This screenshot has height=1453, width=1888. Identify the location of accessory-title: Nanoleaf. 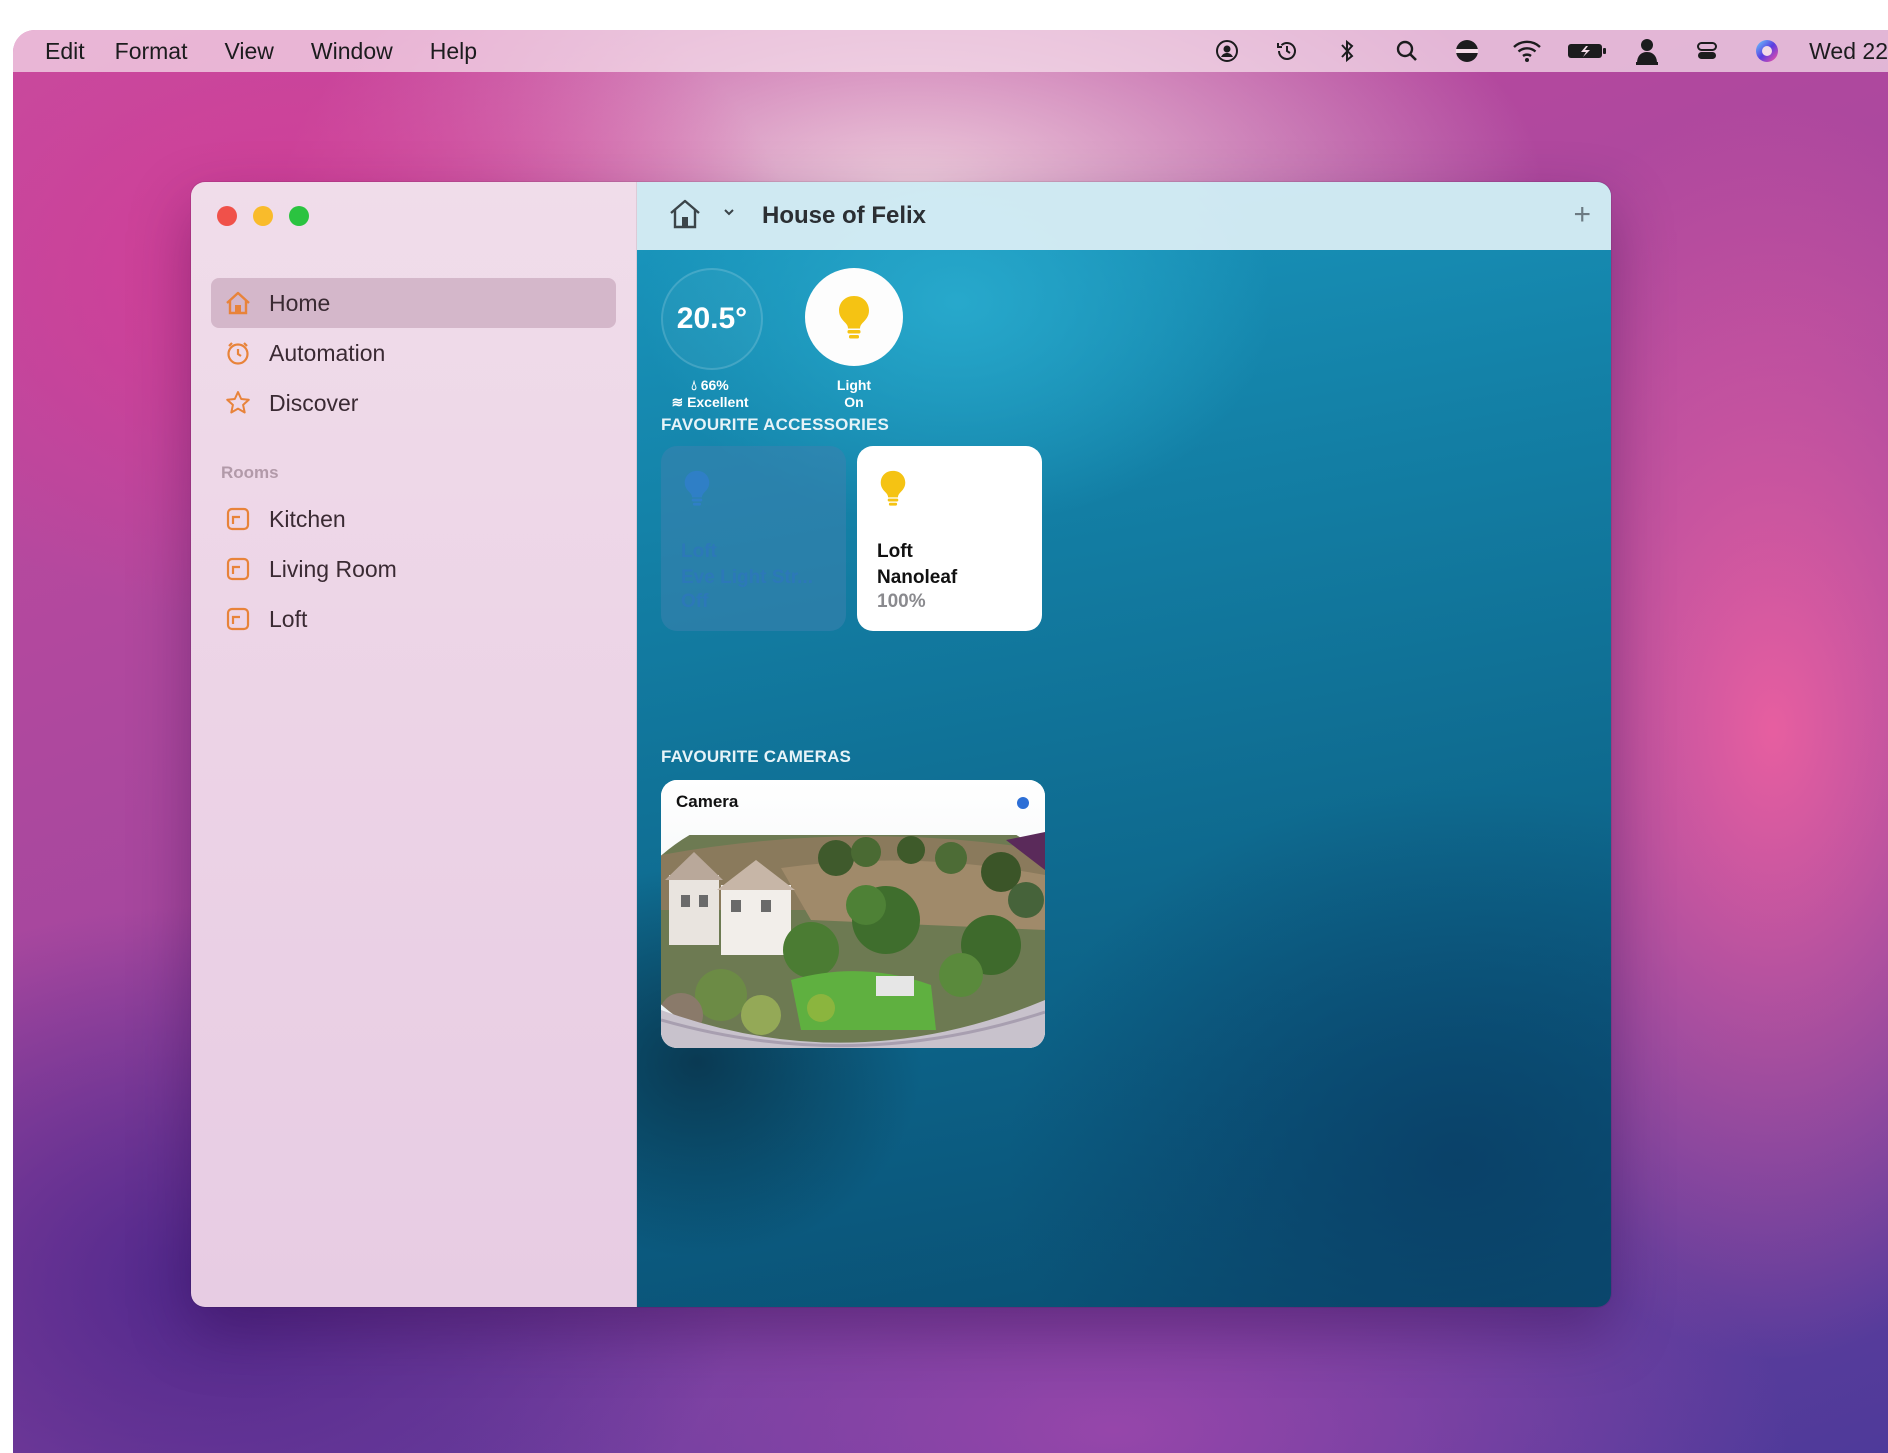
(917, 577).